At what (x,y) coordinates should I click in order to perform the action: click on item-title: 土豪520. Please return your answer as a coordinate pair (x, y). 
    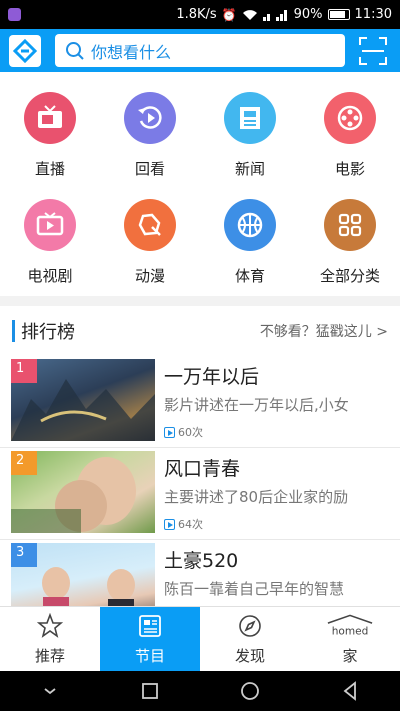
    Looking at the image, I should click on (201, 561).